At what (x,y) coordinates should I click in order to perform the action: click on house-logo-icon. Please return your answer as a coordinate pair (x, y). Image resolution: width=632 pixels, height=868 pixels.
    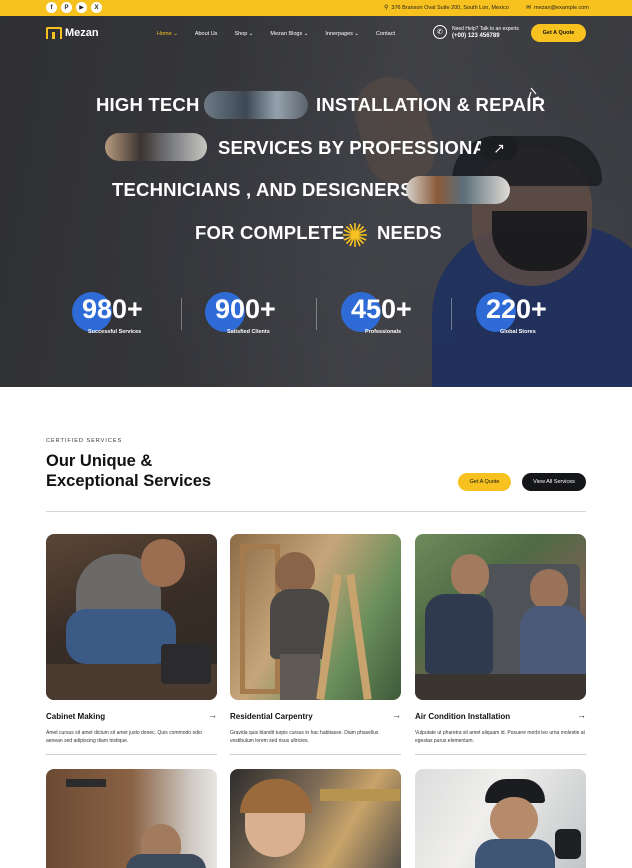
    Looking at the image, I should click on (54, 33).